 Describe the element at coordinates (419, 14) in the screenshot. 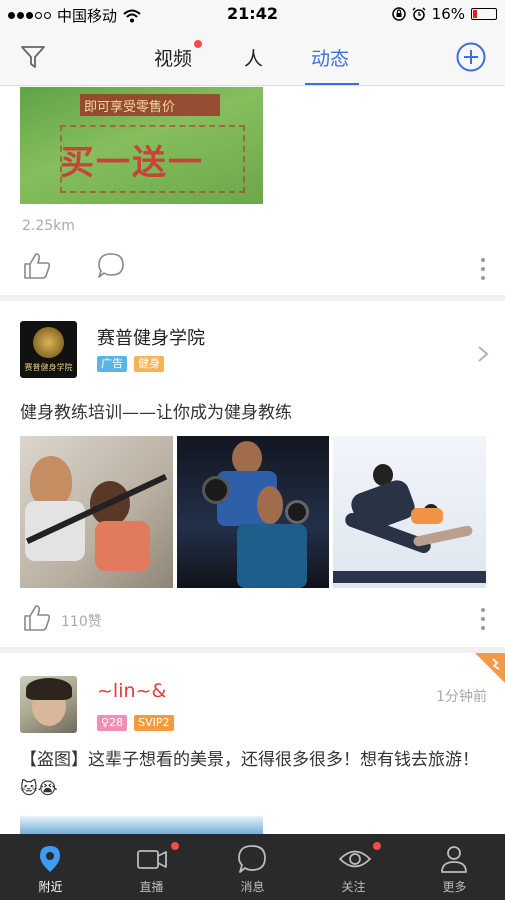

I see `alarm-icon` at that location.